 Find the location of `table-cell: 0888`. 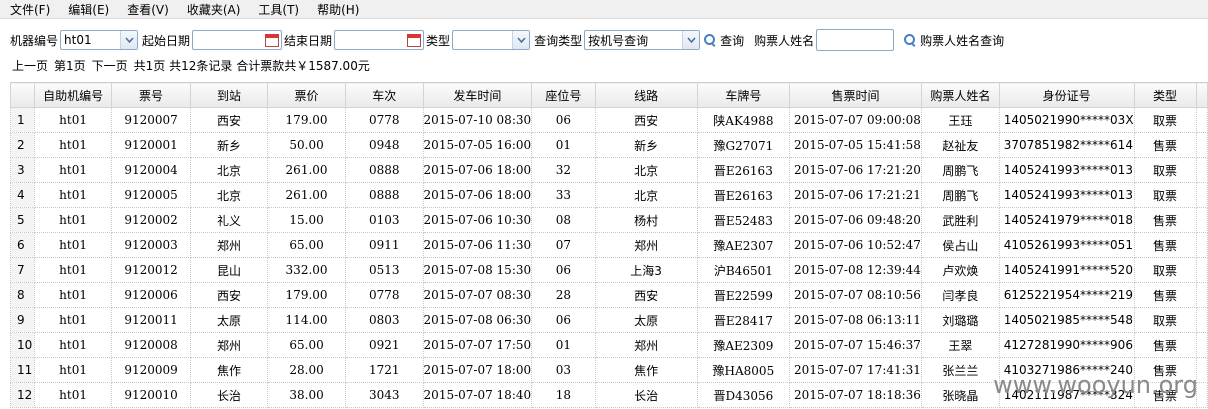

table-cell: 0888 is located at coordinates (384, 170).